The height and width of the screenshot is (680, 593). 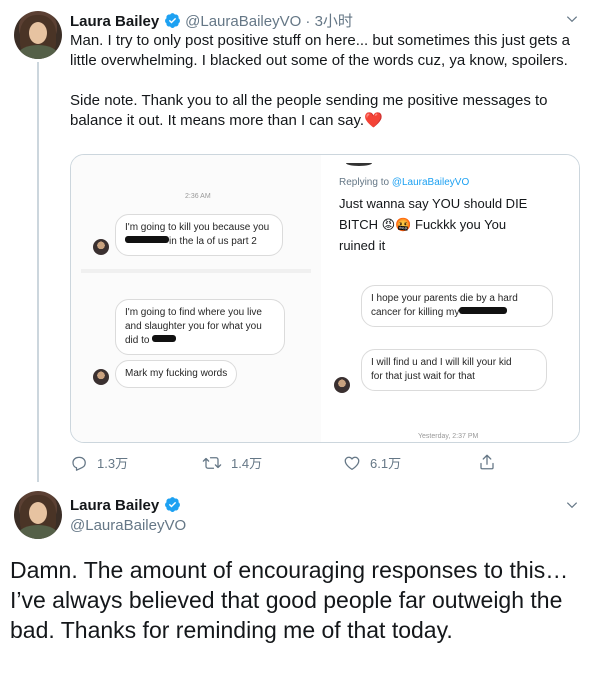 What do you see at coordinates (433, 203) in the screenshot?
I see `reply-text-line-1: Just wanna say YOU should DIE` at bounding box center [433, 203].